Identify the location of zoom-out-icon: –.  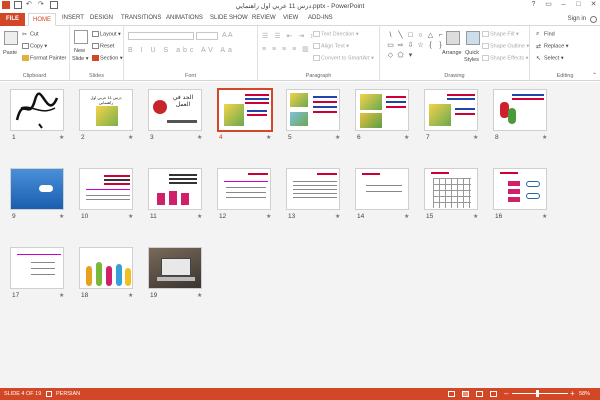
(506, 393).